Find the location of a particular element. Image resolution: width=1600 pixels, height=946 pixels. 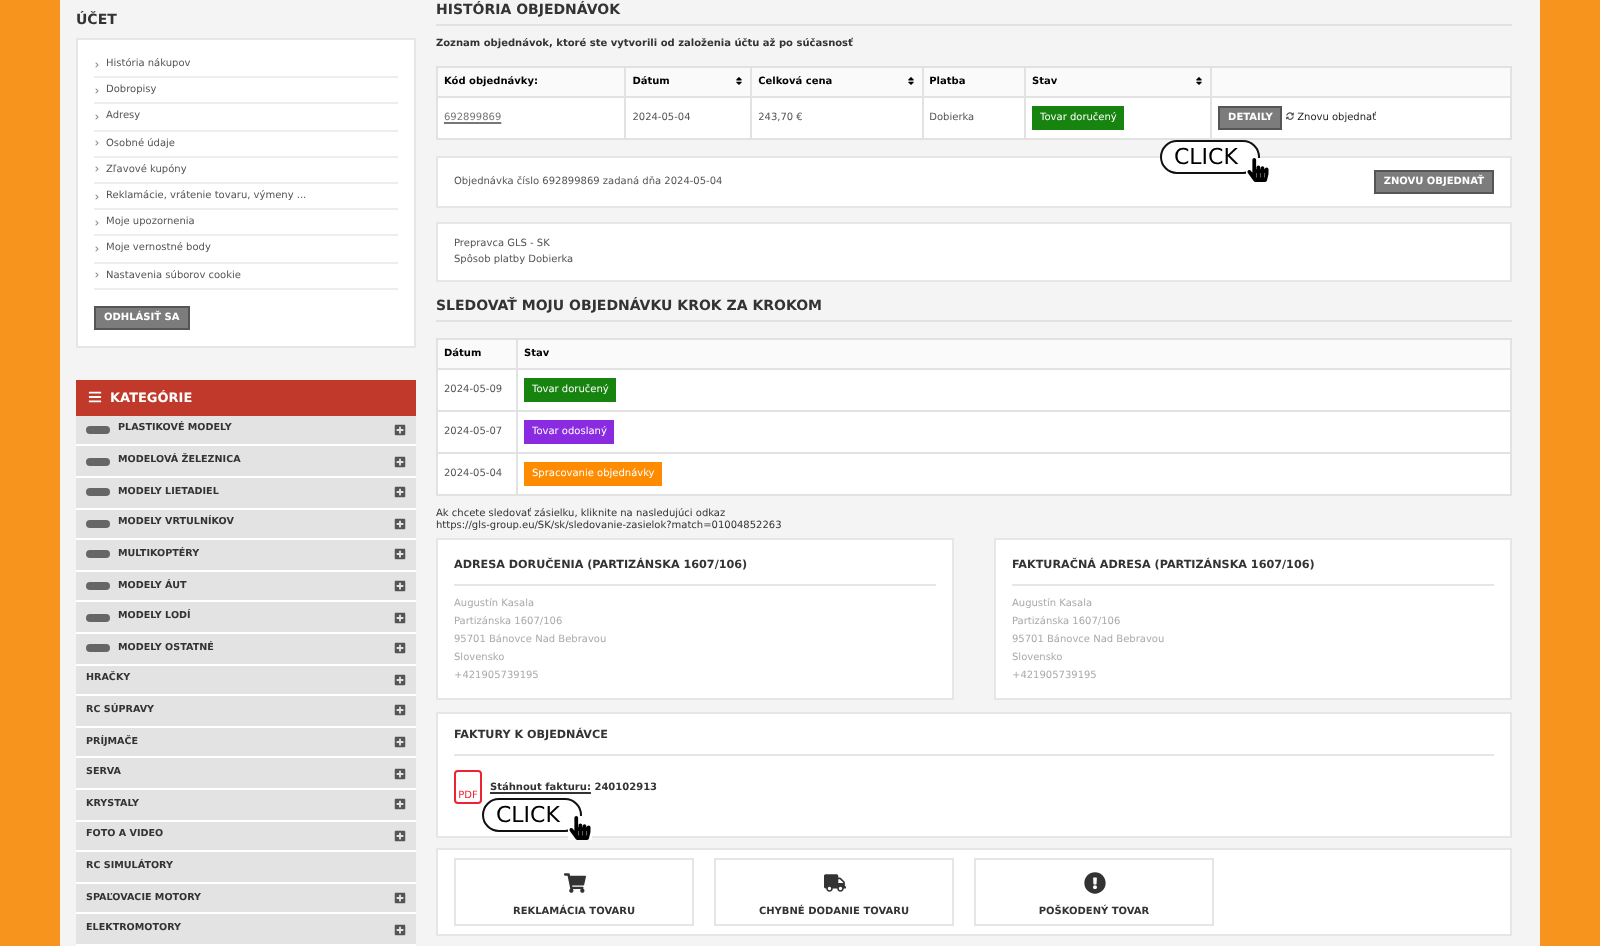

truck-icon is located at coordinates (834, 883).